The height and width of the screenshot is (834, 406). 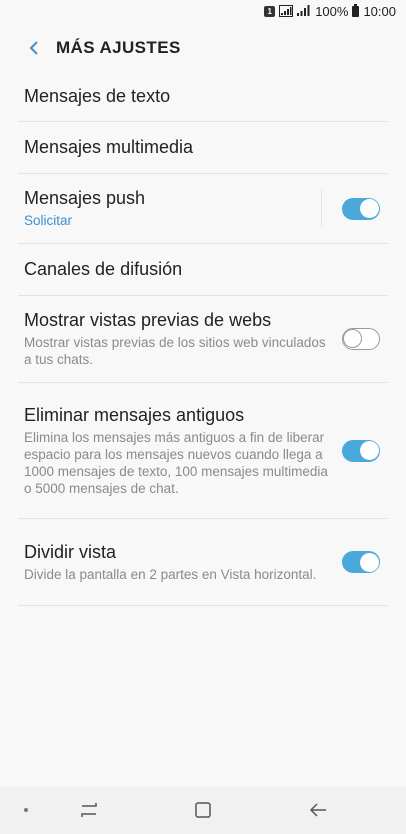 I want to click on setting-canales-de-difusion: Canales de difusión, so click(x=203, y=270).